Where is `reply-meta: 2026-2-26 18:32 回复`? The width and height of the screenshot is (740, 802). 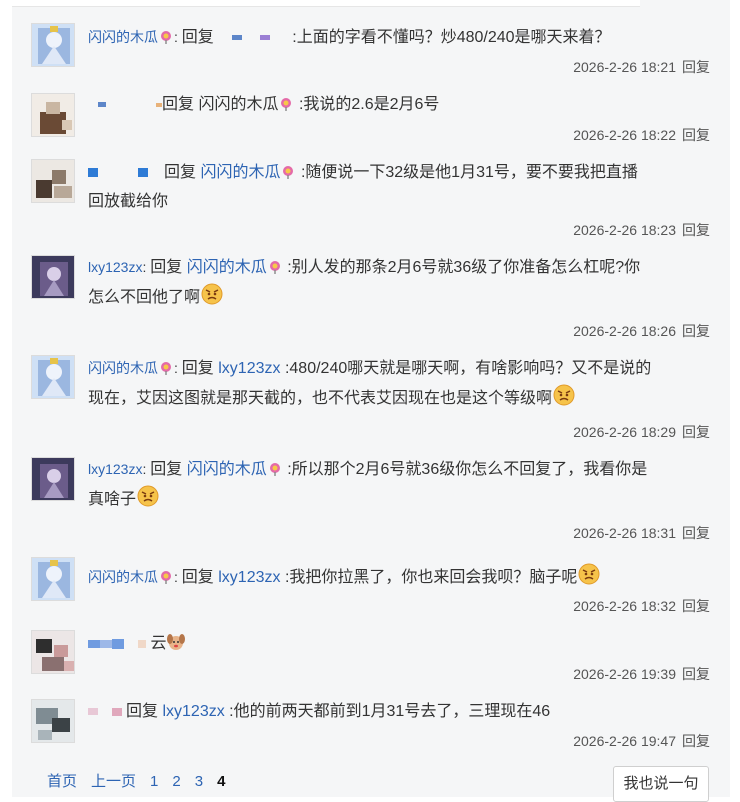
reply-meta: 2026-2-26 18:32 回复 is located at coordinates (641, 606).